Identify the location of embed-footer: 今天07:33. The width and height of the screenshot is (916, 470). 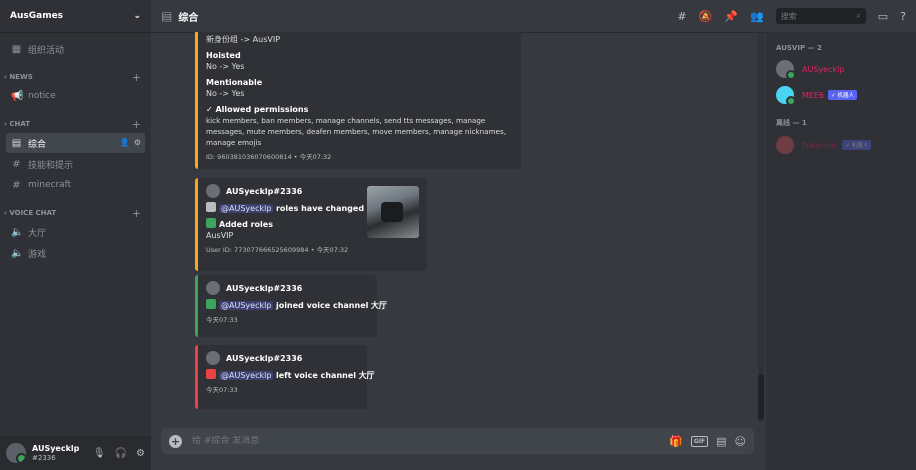
(222, 390).